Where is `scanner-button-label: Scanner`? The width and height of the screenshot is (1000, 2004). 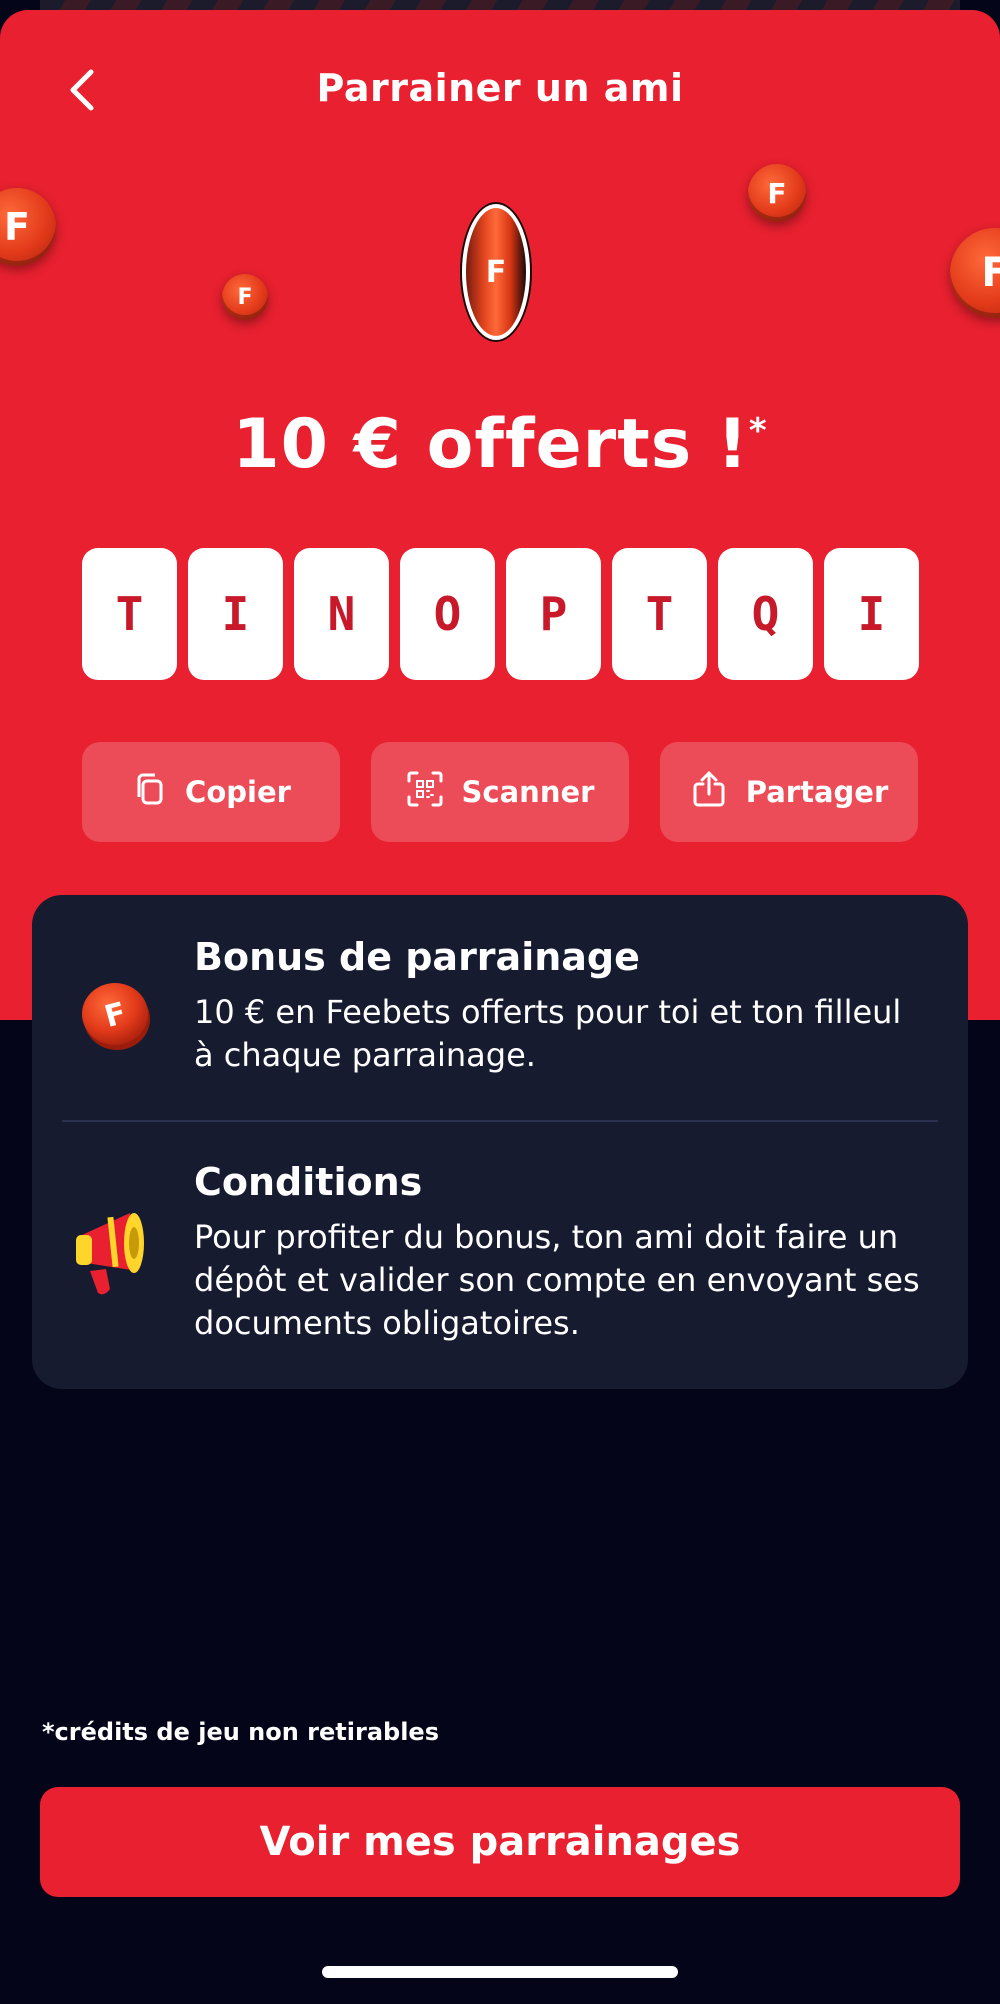 scanner-button-label: Scanner is located at coordinates (528, 792).